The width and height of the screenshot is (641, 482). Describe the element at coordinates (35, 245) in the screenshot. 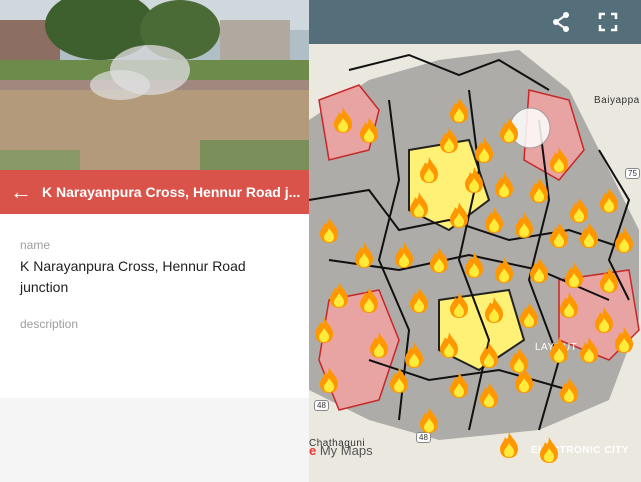

I see `name-label: name` at that location.